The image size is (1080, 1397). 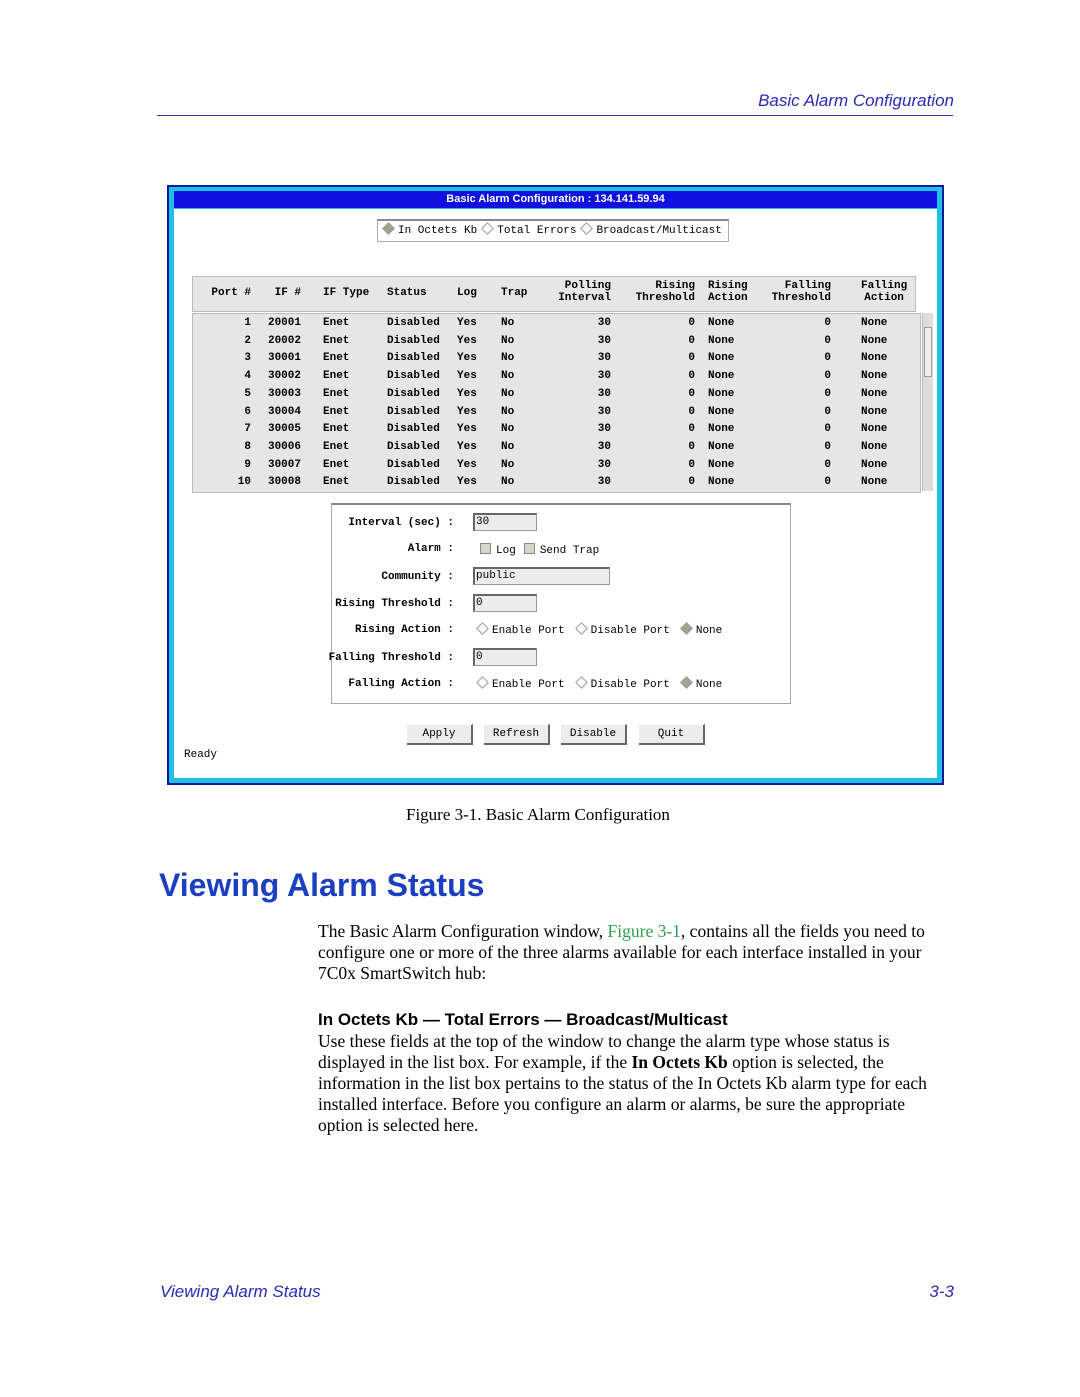 I want to click on table-cell: 2, so click(x=247, y=340).